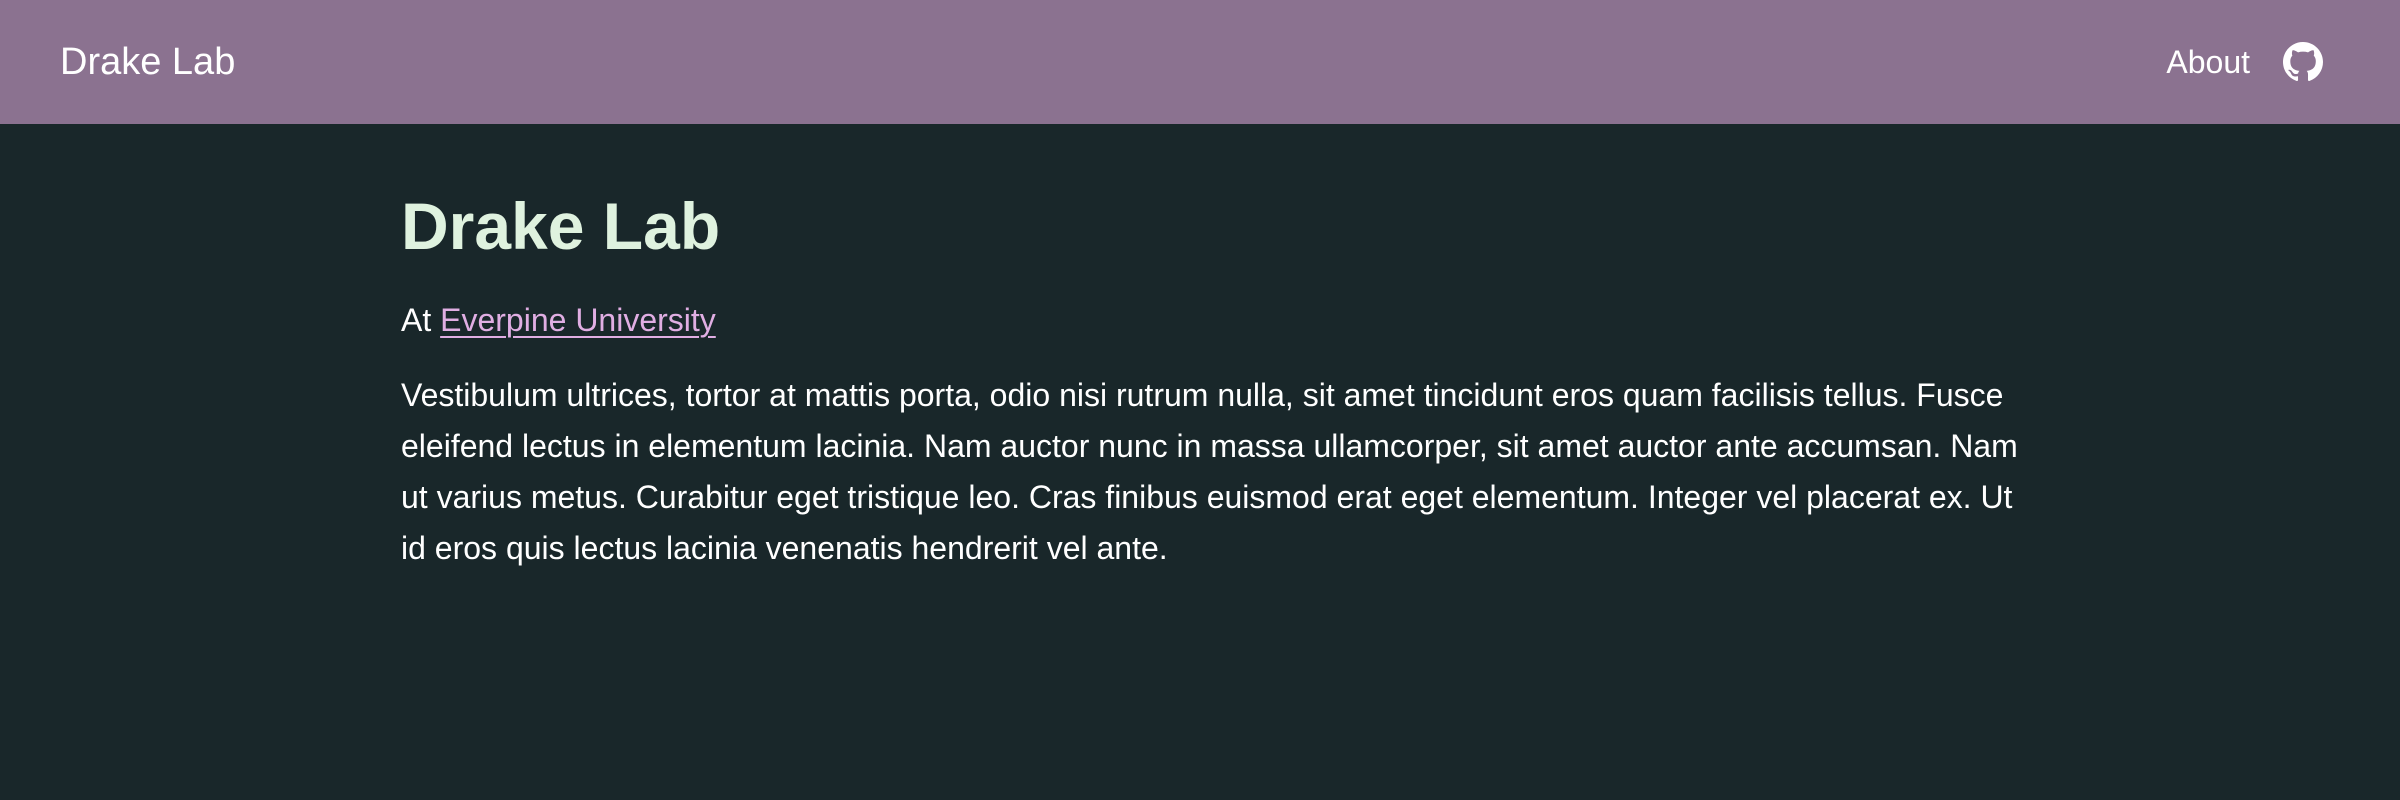 This screenshot has width=2400, height=800. I want to click on affiliation-line: At Everpine University, so click(1211, 320).